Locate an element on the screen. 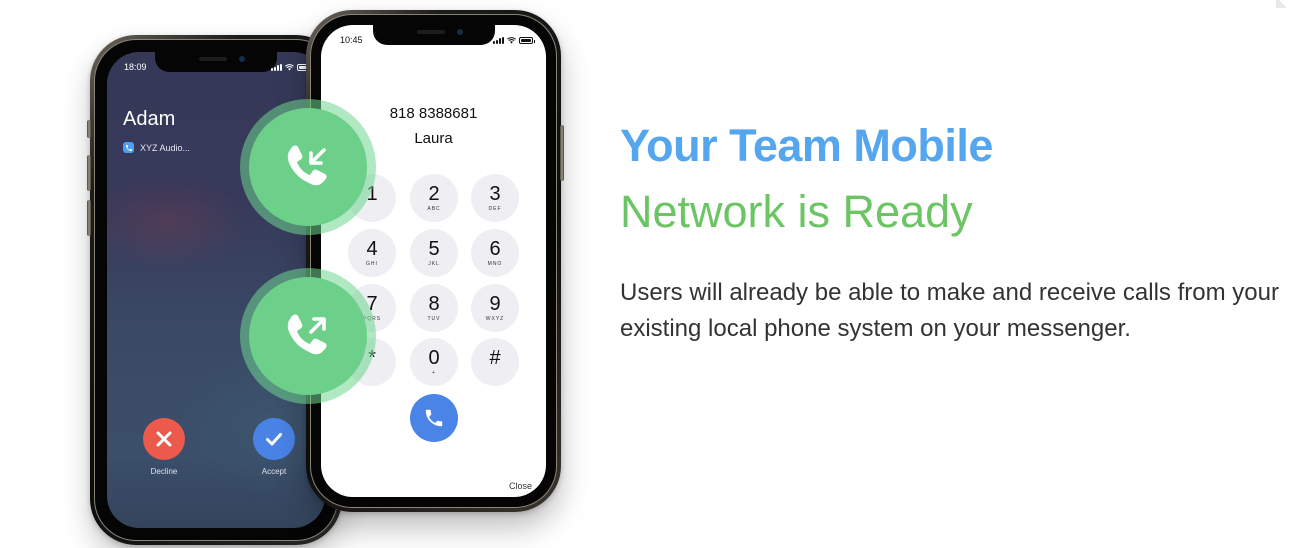 The image size is (1290, 548). incoming-call-badge is located at coordinates (308, 167).